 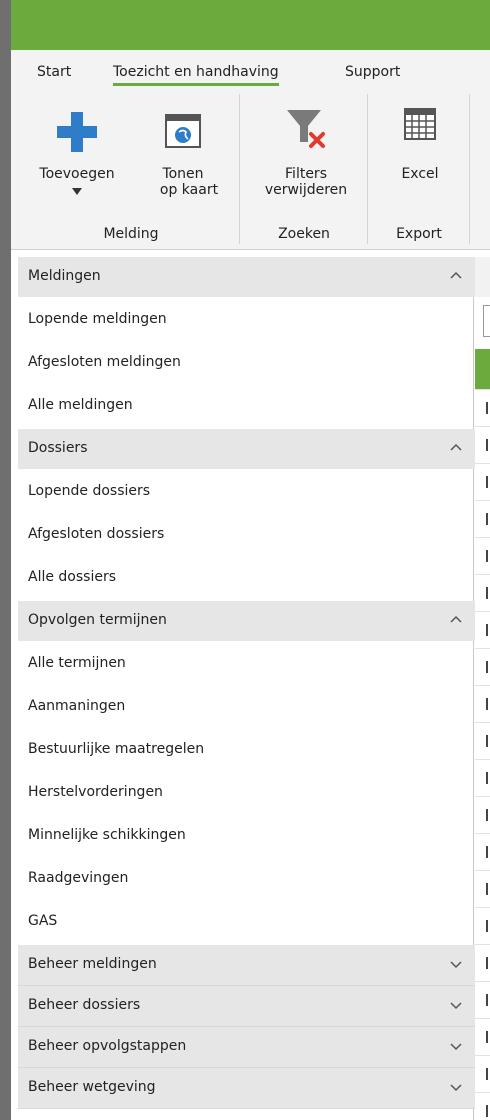 I want to click on title-bar, so click(x=250, y=25).